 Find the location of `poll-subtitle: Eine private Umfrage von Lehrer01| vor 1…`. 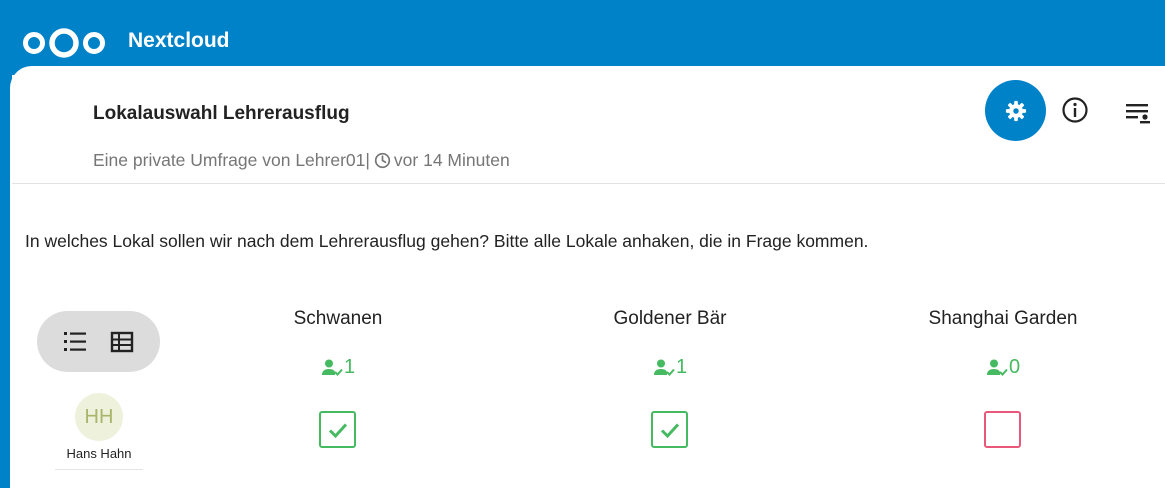

poll-subtitle: Eine private Umfrage von Lehrer01| vor 1… is located at coordinates (301, 160).